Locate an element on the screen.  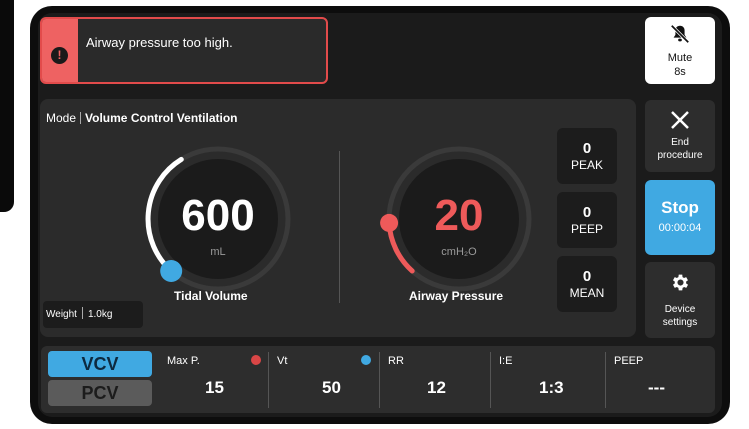
stat-mean-value: 0 is located at coordinates (587, 276).